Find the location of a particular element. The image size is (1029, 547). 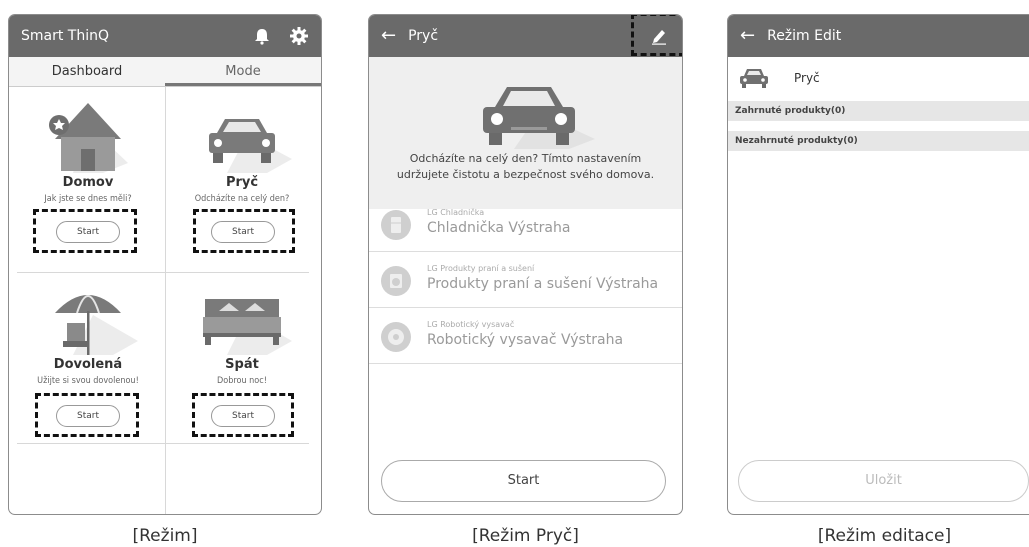

bed-icon is located at coordinates (247, 327).